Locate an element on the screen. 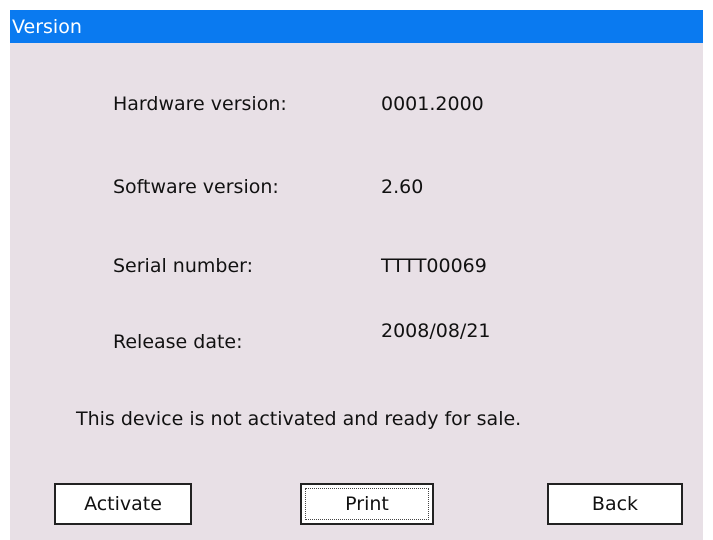  release-date-value: 2008/08/21 is located at coordinates (436, 331).